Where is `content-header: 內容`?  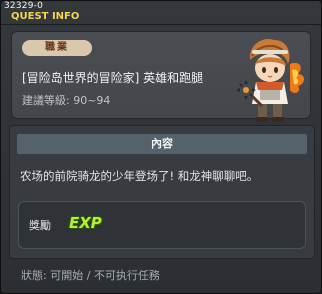
content-header: 內容 is located at coordinates (162, 144).